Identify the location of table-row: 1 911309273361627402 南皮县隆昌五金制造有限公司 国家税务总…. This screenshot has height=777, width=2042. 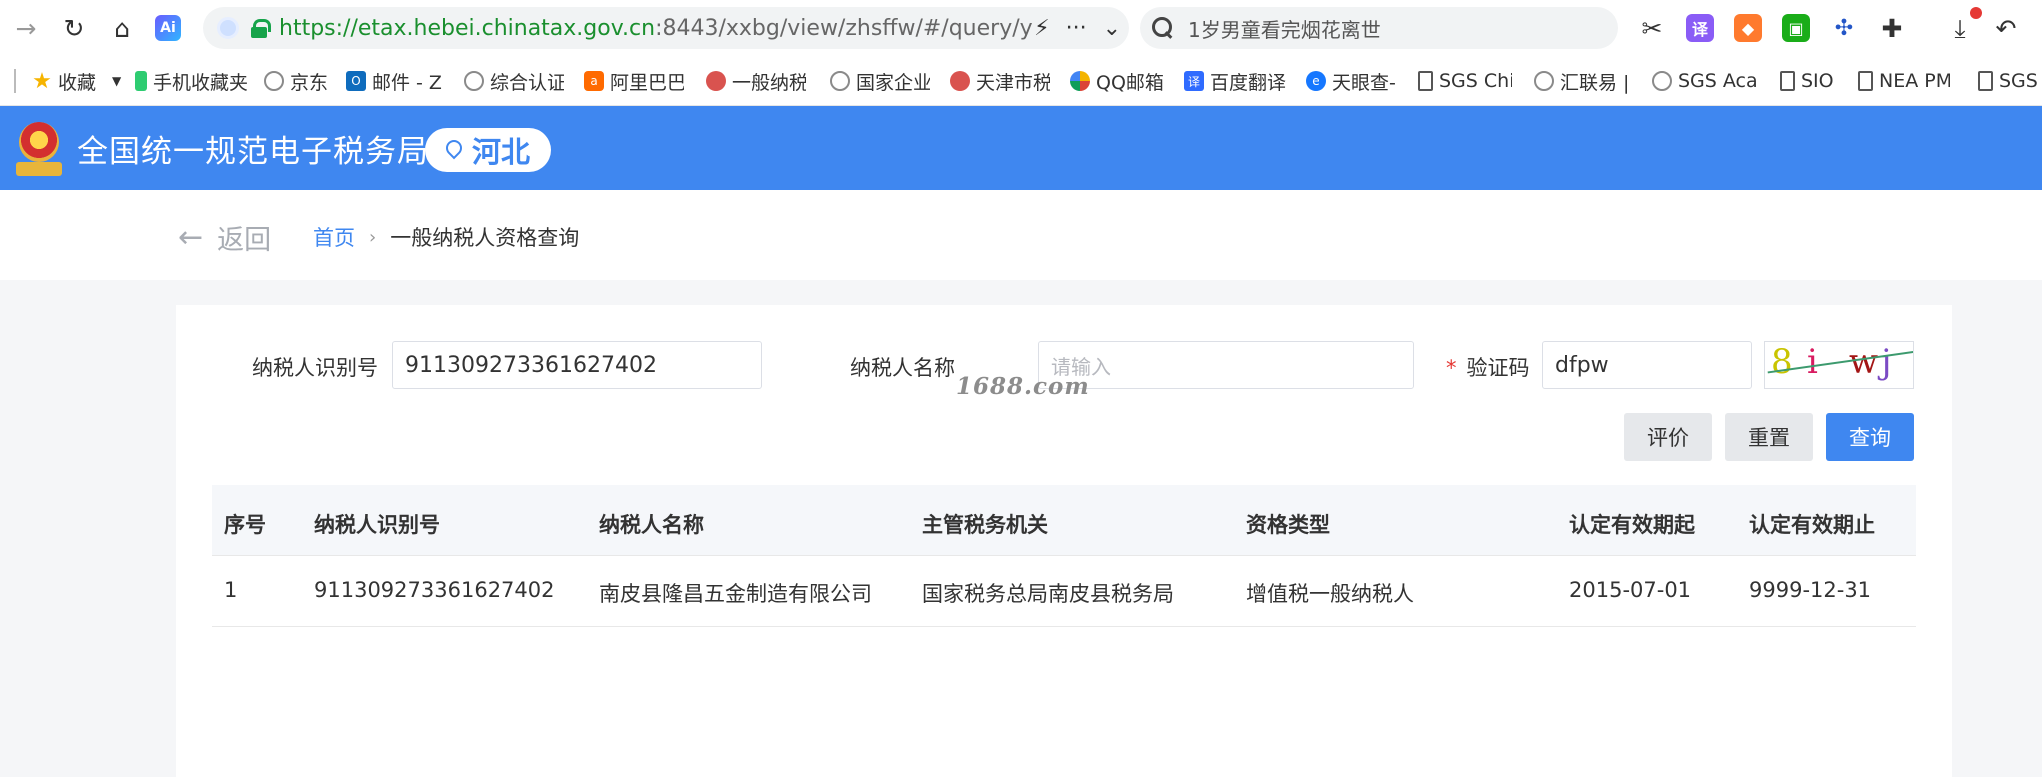
(1064, 591).